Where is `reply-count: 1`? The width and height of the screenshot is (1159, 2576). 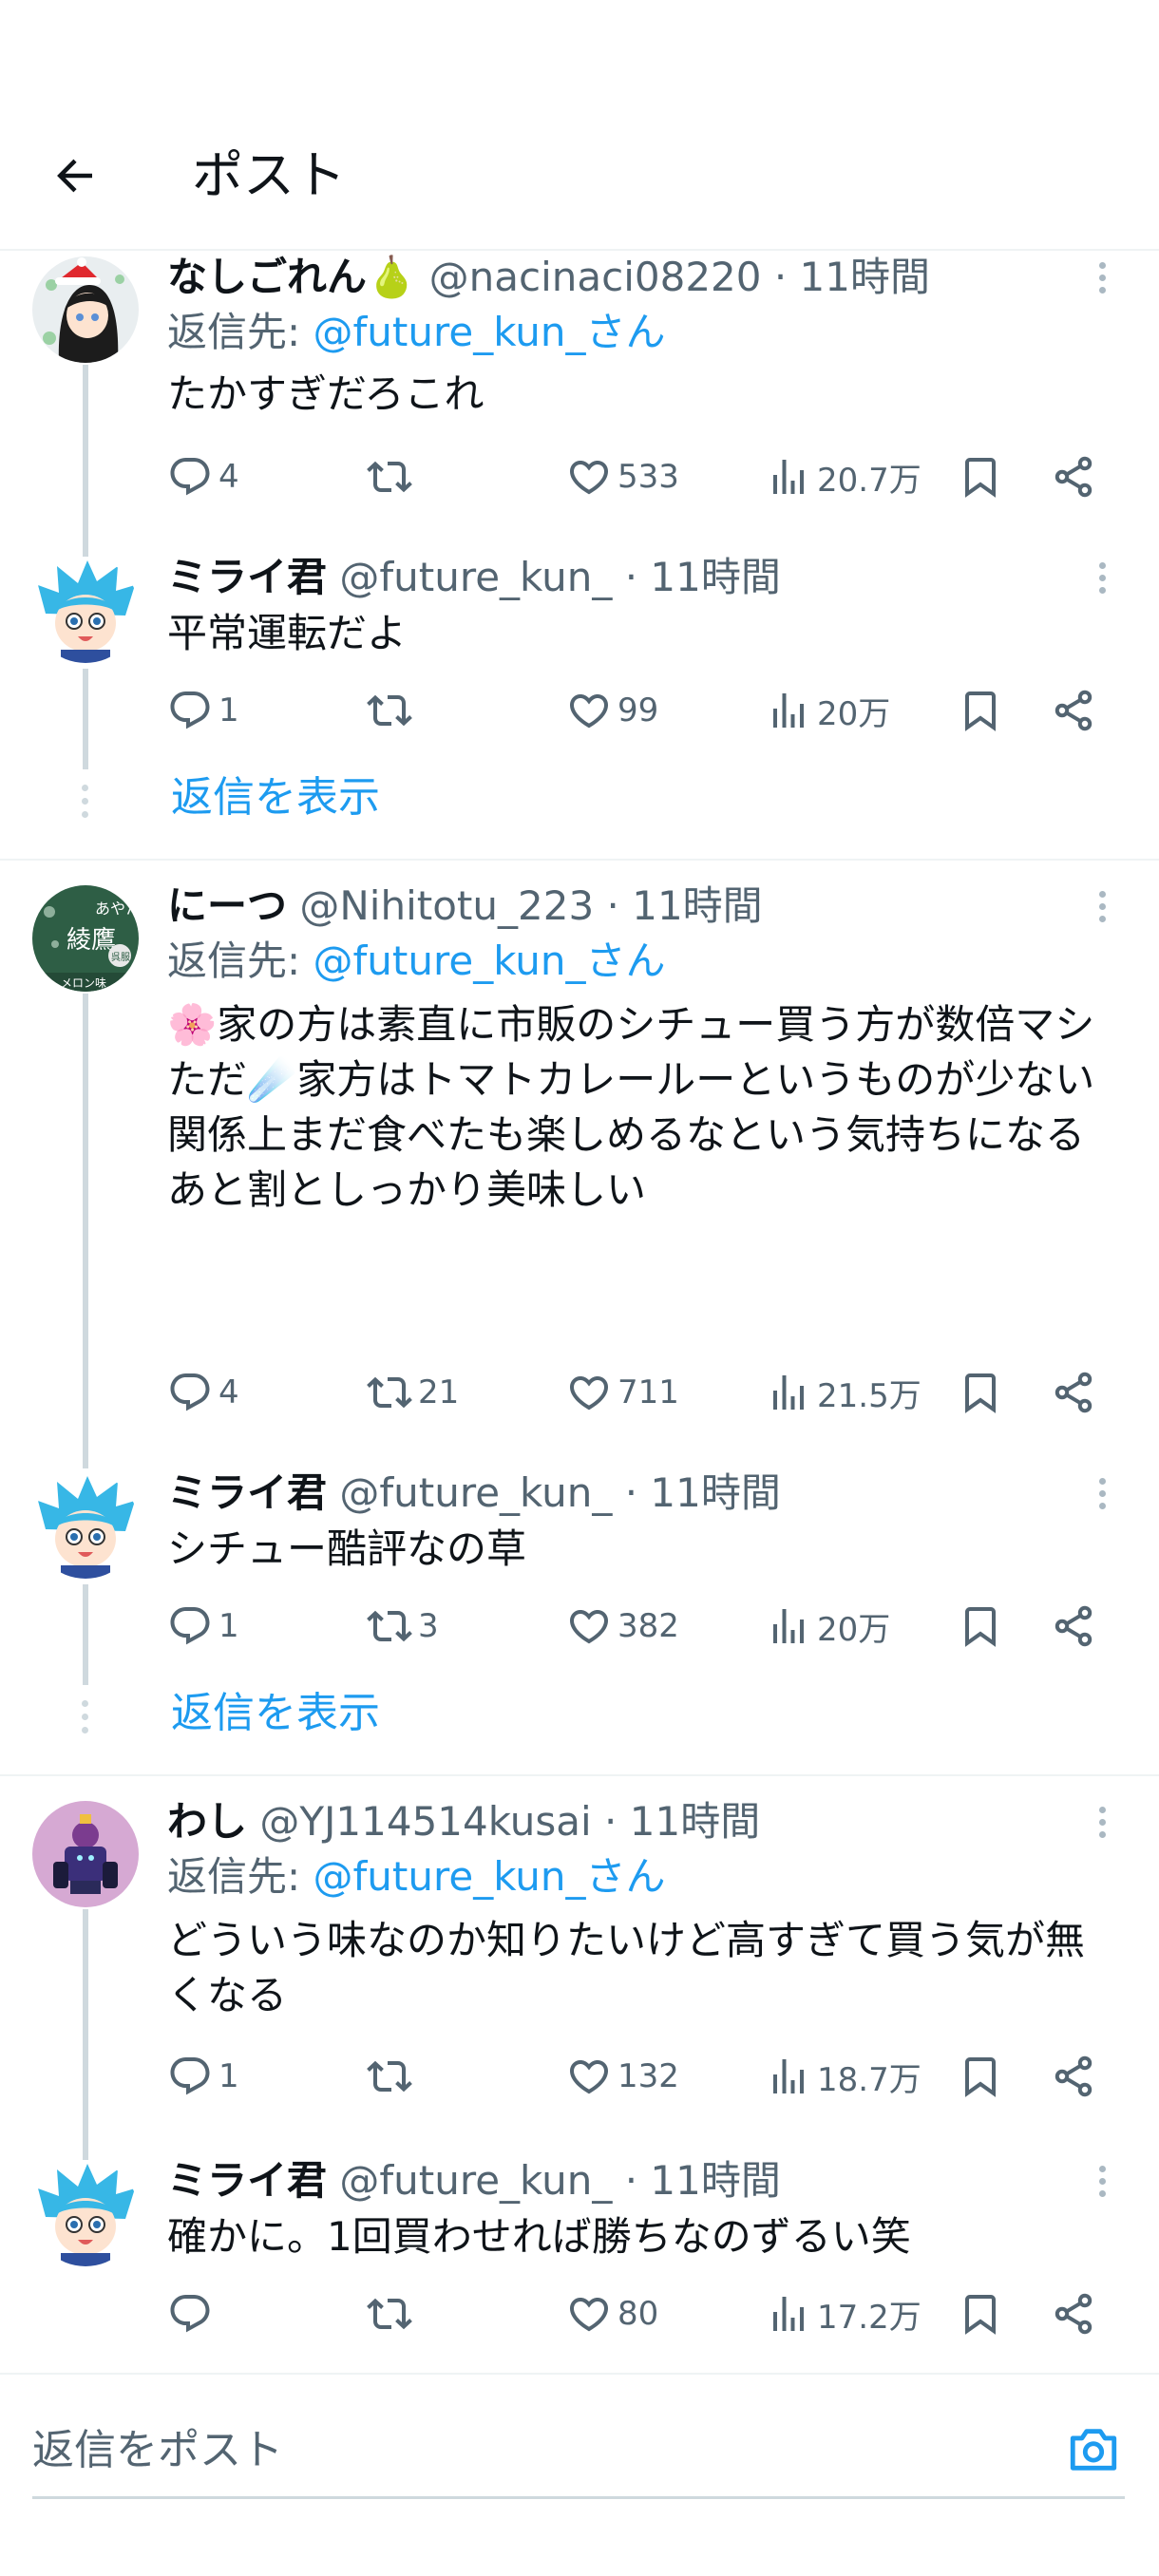 reply-count: 1 is located at coordinates (228, 1626).